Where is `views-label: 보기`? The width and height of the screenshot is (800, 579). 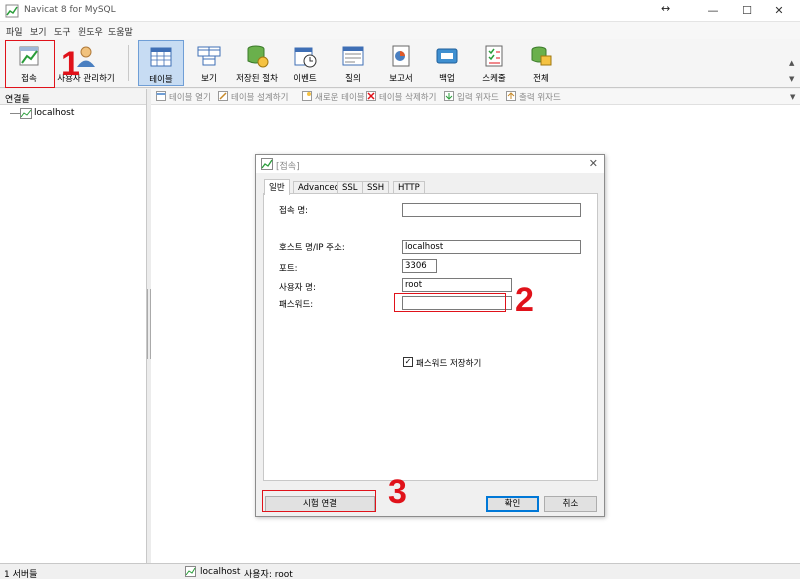 views-label: 보기 is located at coordinates (209, 79).